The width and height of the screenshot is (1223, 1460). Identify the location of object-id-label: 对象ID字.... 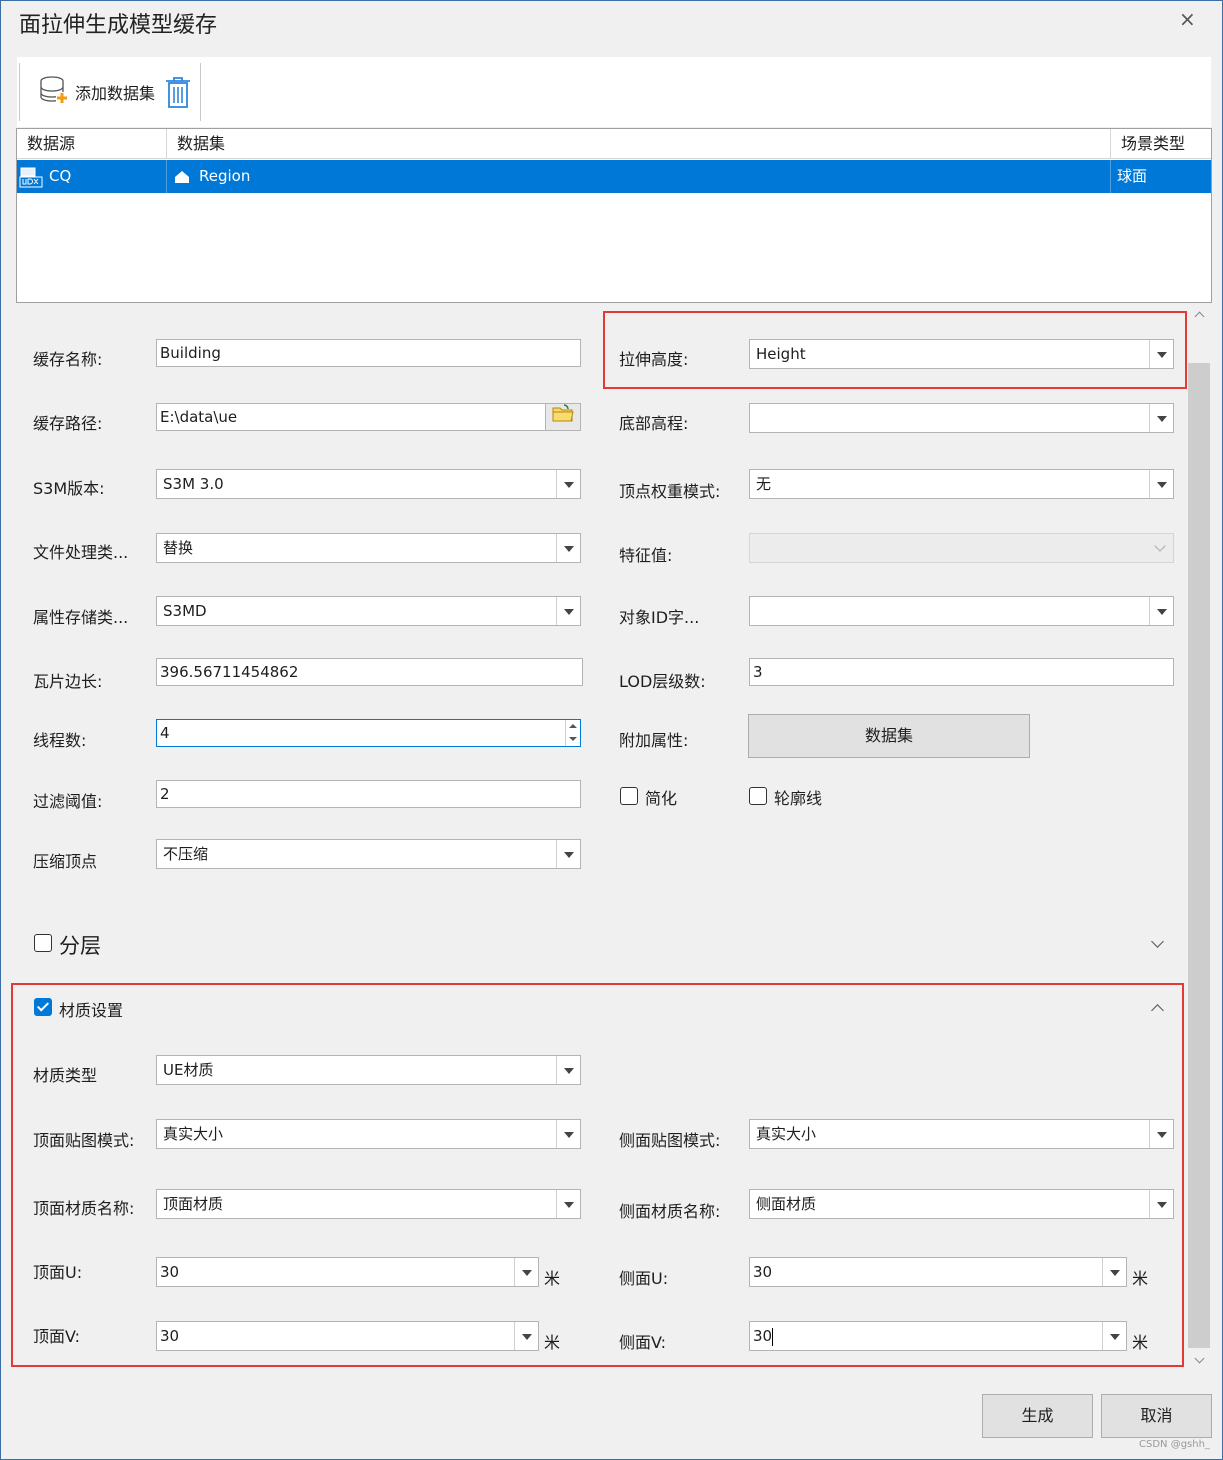
(659, 617).